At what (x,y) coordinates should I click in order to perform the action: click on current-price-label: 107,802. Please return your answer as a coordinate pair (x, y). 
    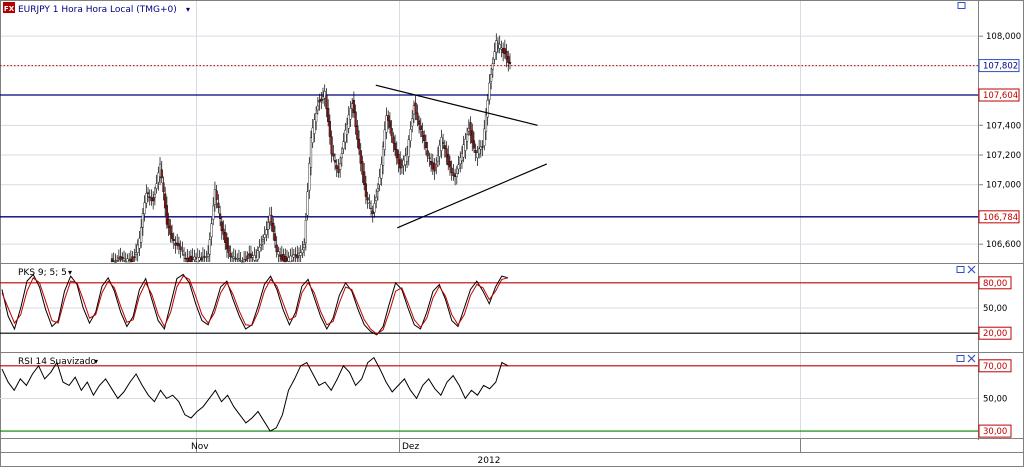
    Looking at the image, I should click on (1000, 67).